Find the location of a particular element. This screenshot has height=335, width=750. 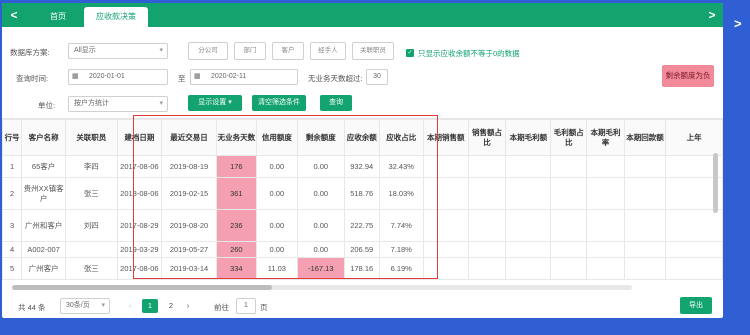

date-from-input: ▦ 2020-01-01 is located at coordinates (118, 77).